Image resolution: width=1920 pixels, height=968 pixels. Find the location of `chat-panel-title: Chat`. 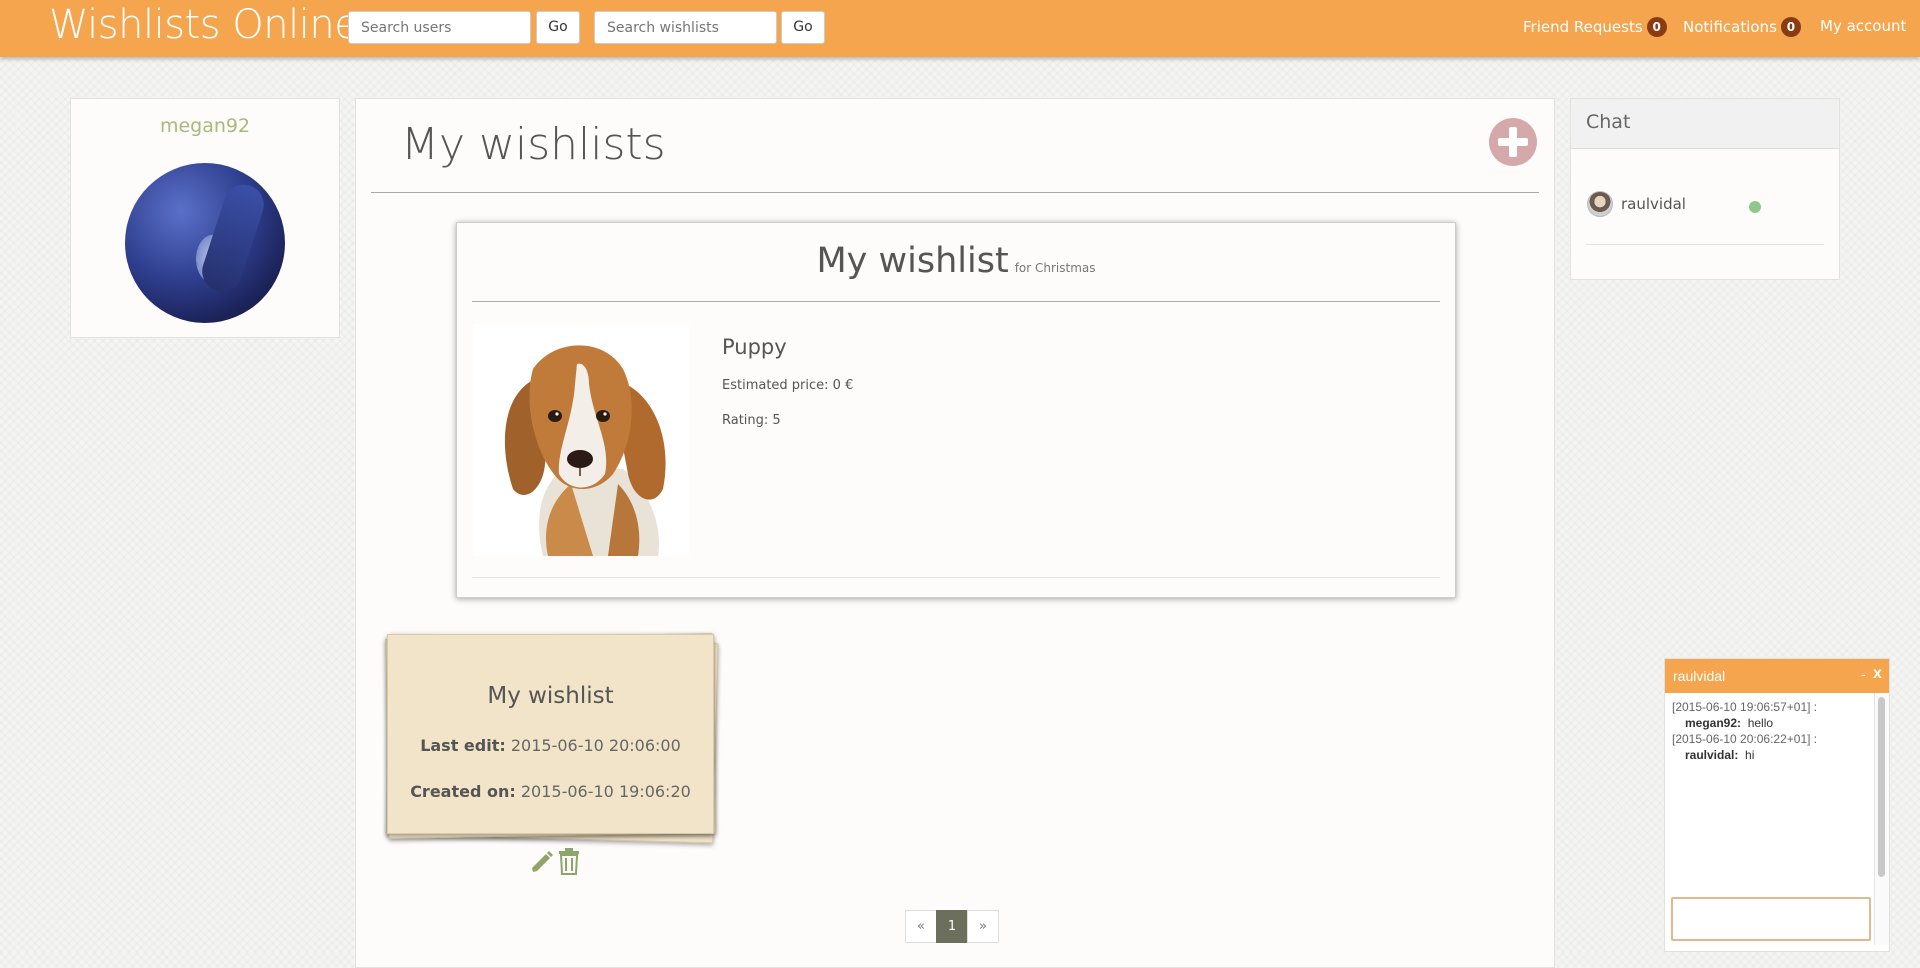

chat-panel-title: Chat is located at coordinates (1608, 122).